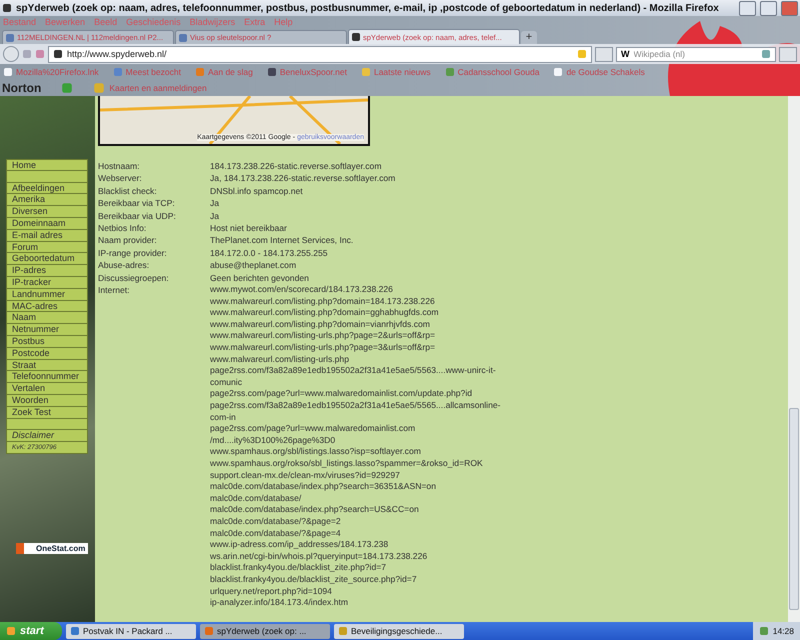 Image resolution: width=800 pixels, height=640 pixels. What do you see at coordinates (747, 8) in the screenshot?
I see `minimize-button` at bounding box center [747, 8].